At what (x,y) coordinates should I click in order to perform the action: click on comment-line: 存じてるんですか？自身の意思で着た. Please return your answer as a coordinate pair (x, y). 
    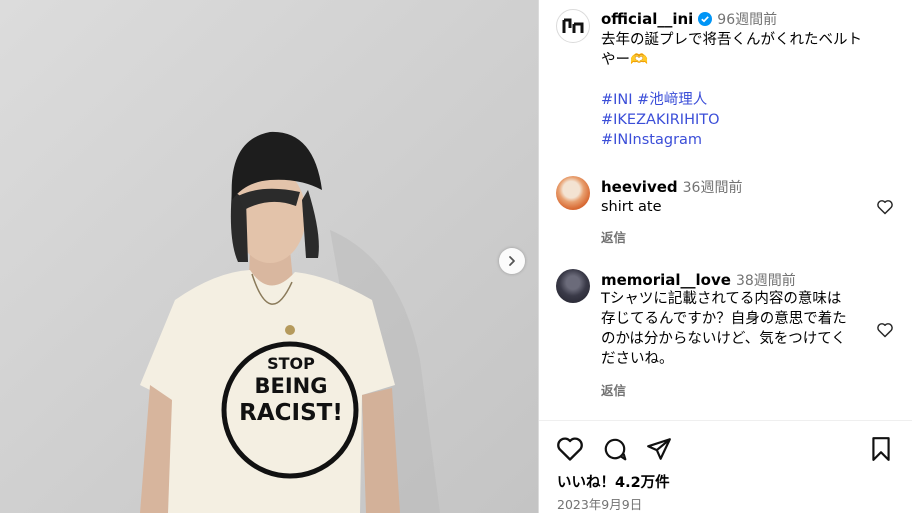
    Looking at the image, I should click on (724, 319).